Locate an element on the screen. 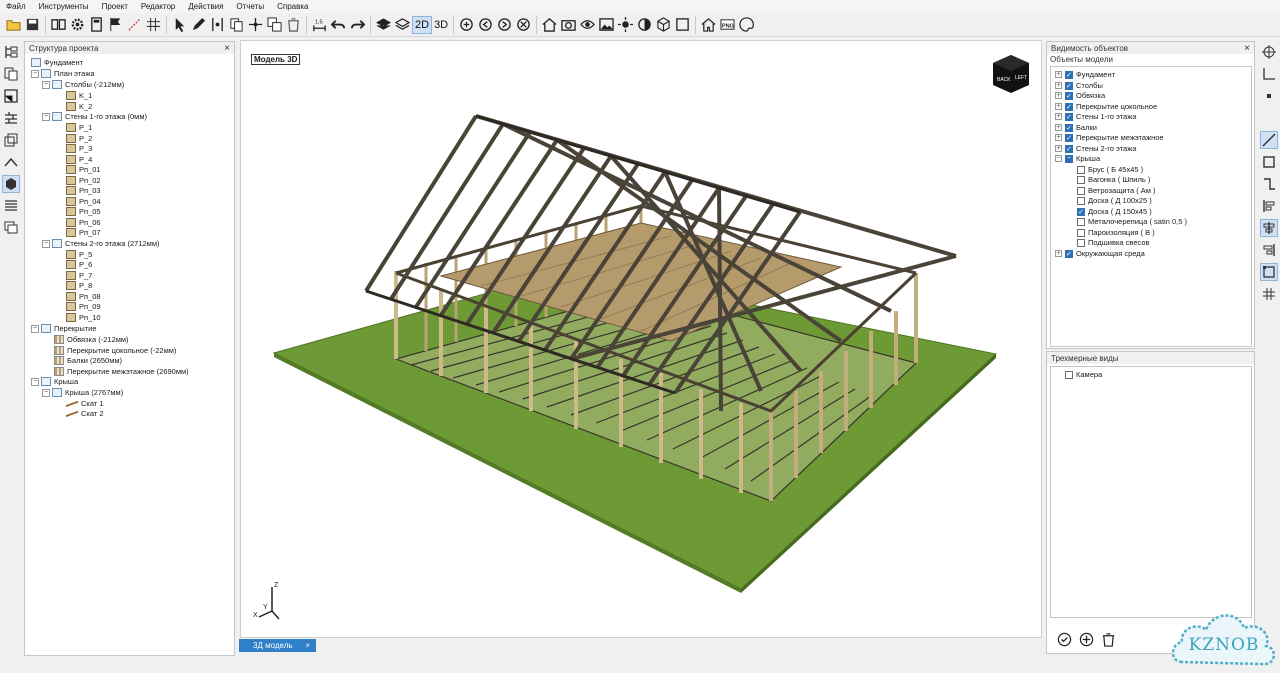 The height and width of the screenshot is (673, 1280). visibility-item: + ✓ Обвязка is located at coordinates (1080, 95).